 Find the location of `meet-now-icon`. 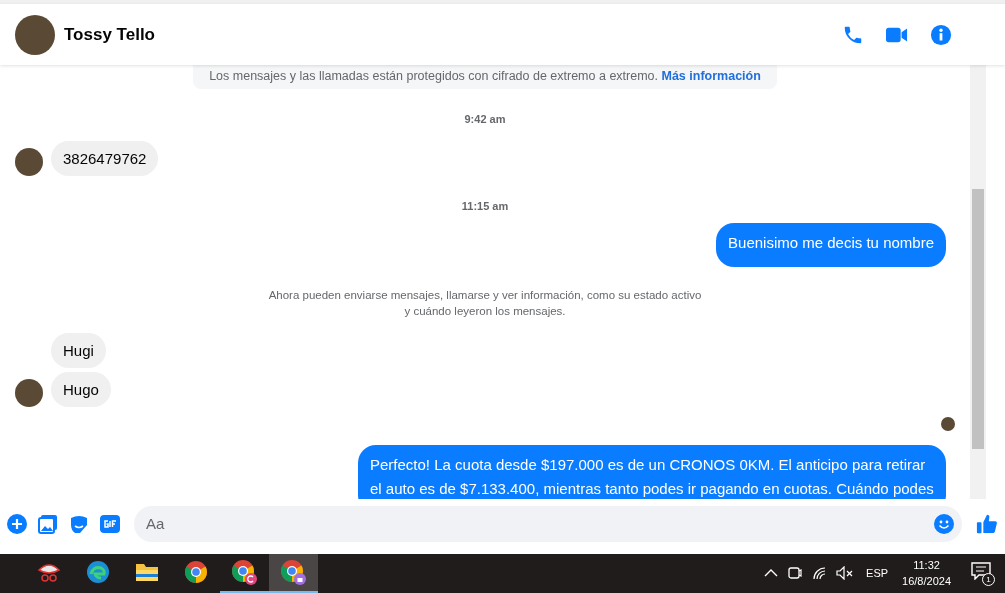

meet-now-icon is located at coordinates (795, 573).